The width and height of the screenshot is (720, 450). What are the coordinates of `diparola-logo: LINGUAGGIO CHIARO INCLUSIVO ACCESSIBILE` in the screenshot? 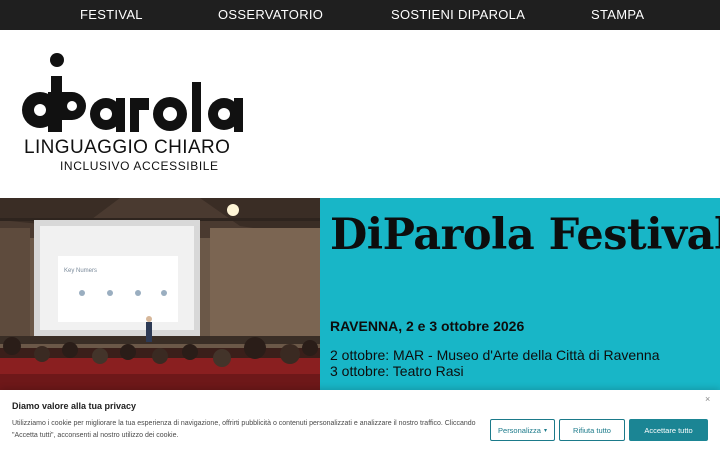 It's located at (134, 114).